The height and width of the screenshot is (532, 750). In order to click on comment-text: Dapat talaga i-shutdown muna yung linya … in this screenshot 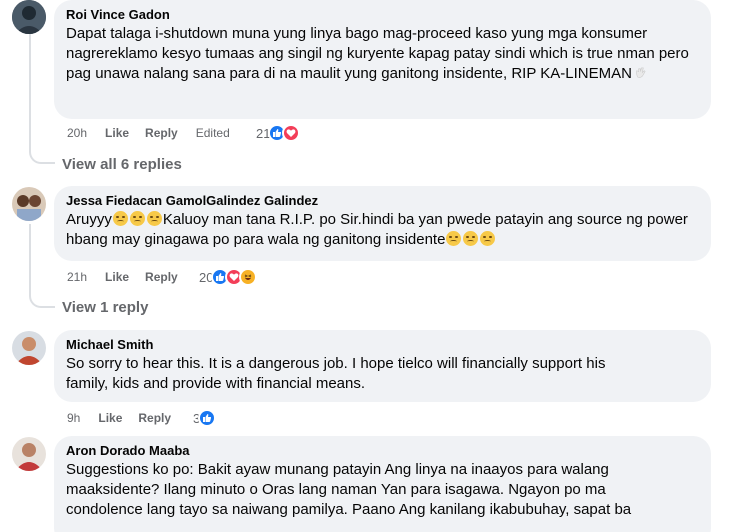, I will do `click(377, 53)`.